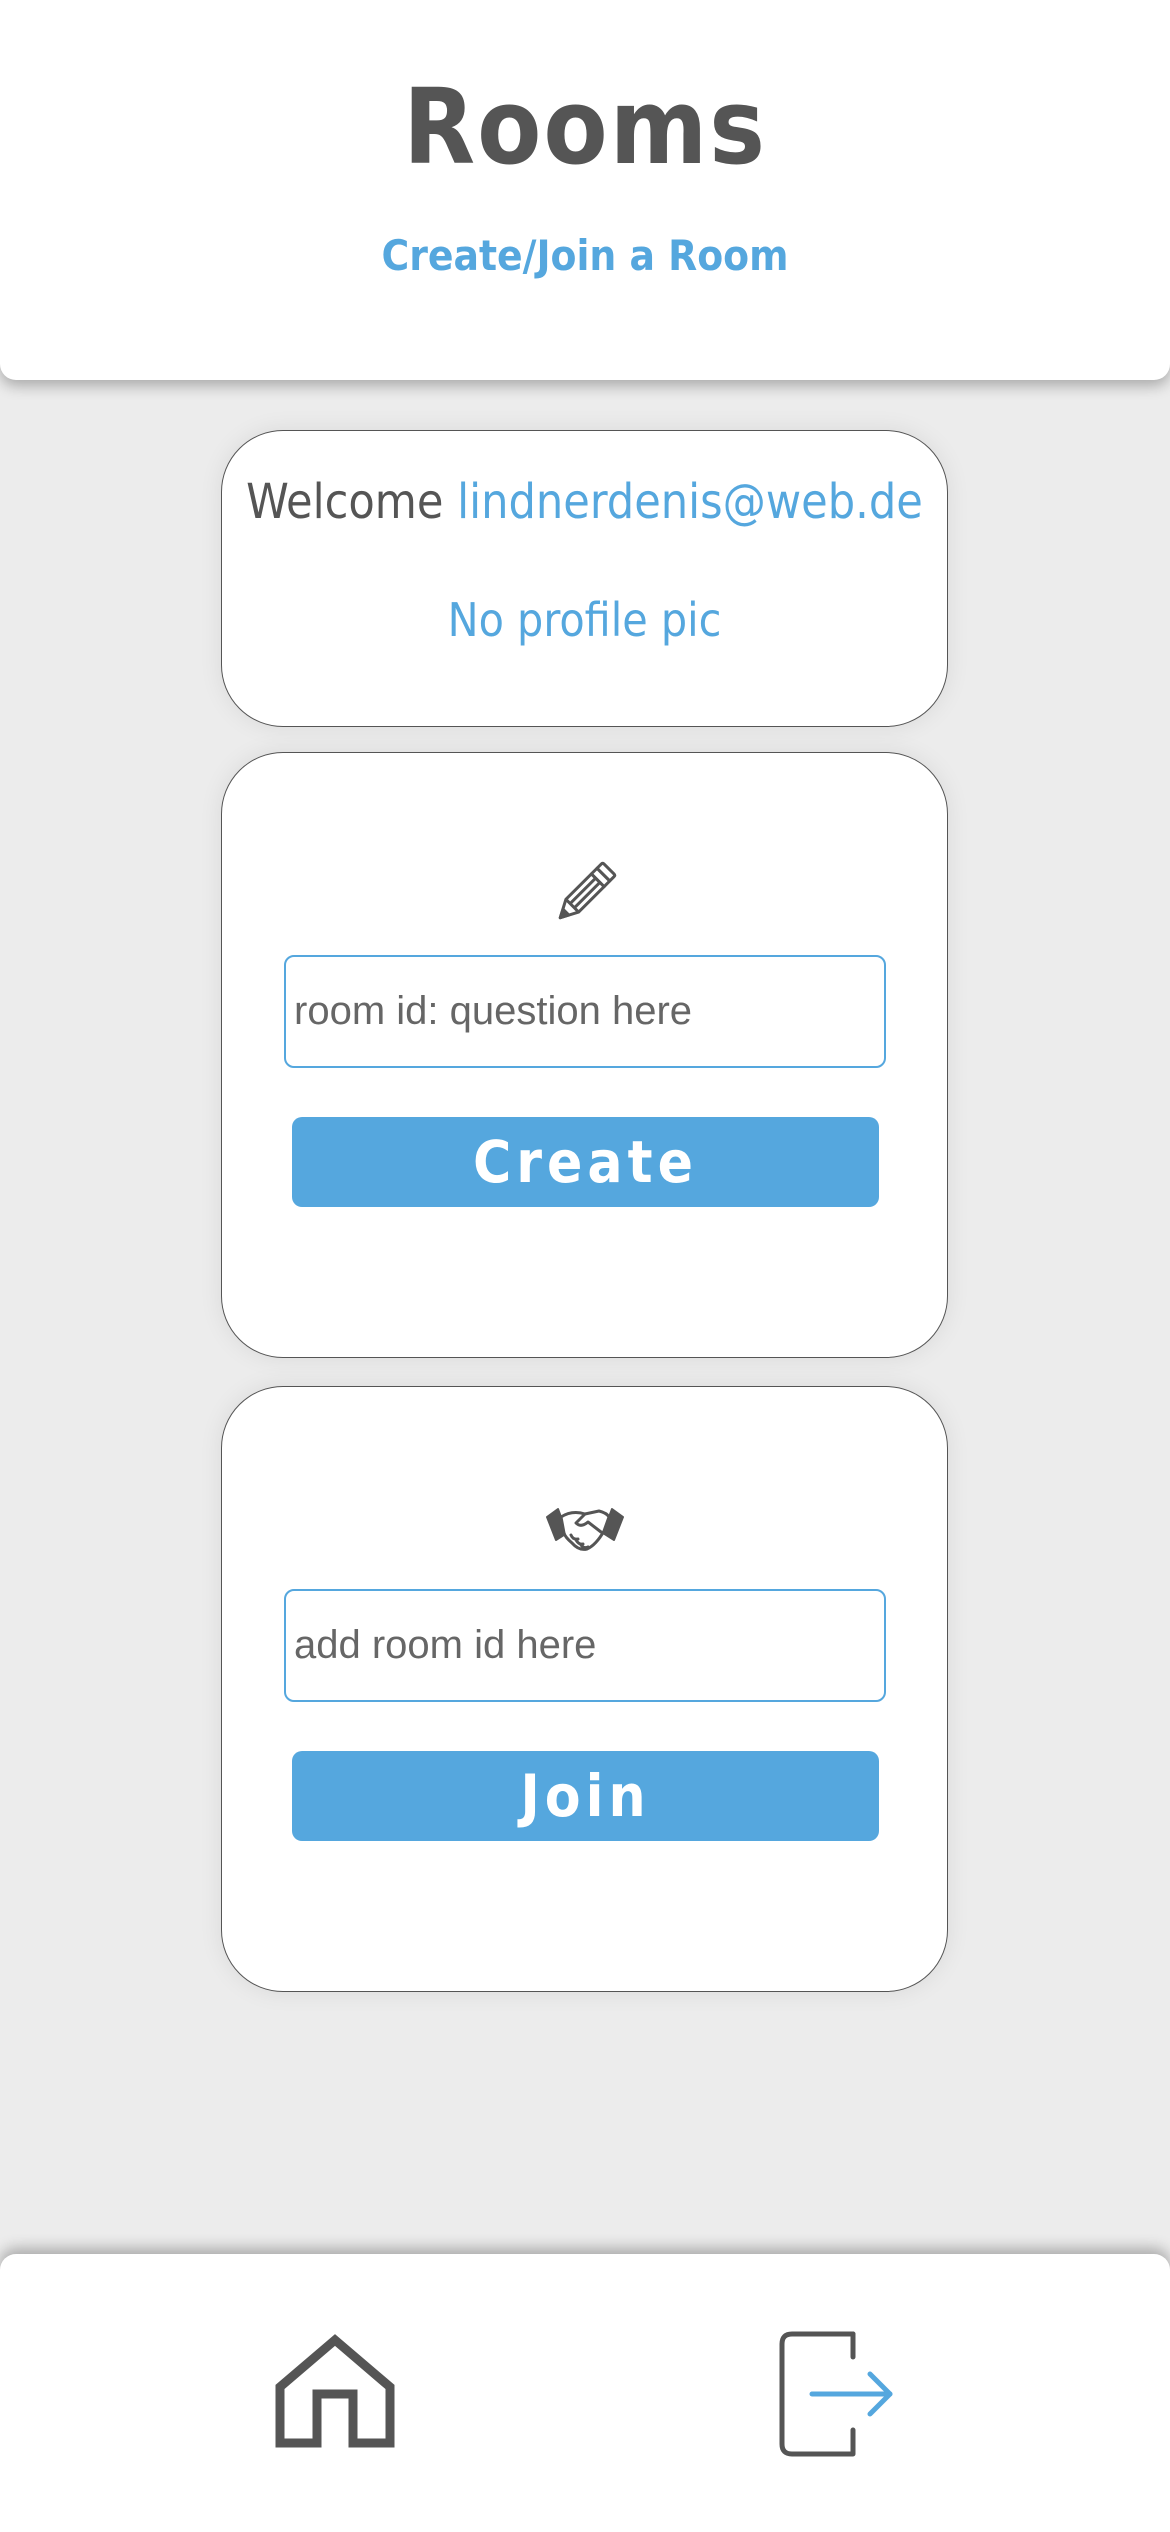 This screenshot has width=1170, height=2532. What do you see at coordinates (585, 1162) in the screenshot?
I see `create-button: Create` at bounding box center [585, 1162].